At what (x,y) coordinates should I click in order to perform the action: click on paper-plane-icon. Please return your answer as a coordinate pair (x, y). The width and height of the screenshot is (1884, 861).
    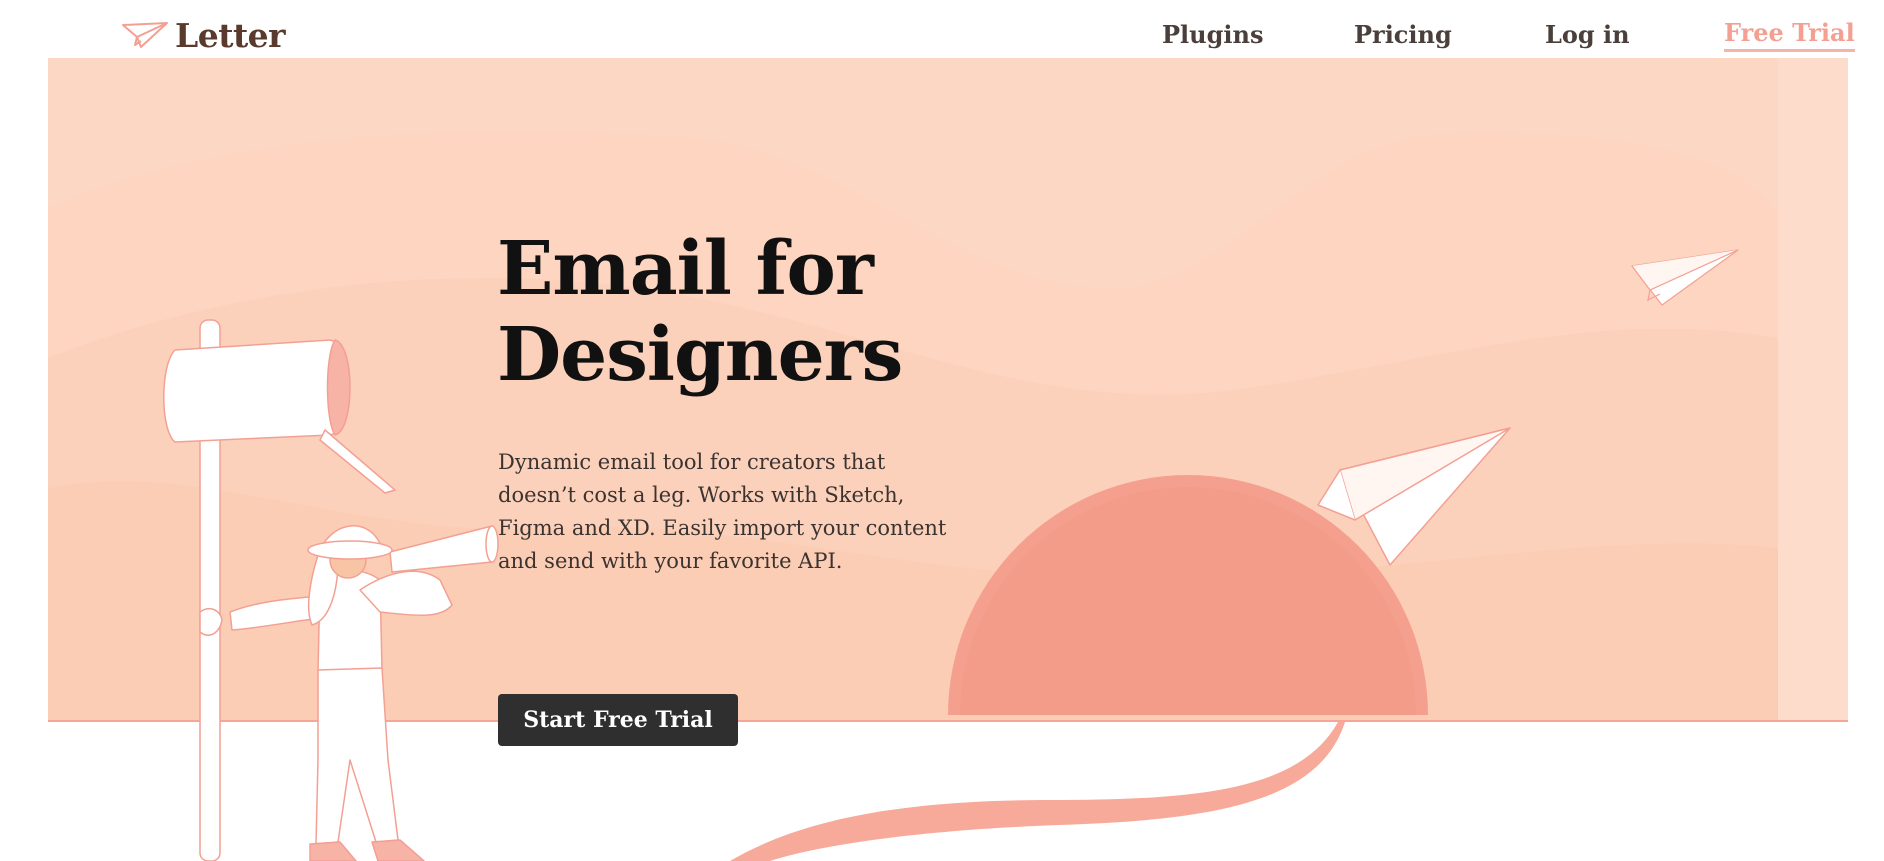
    Looking at the image, I should click on (145, 34).